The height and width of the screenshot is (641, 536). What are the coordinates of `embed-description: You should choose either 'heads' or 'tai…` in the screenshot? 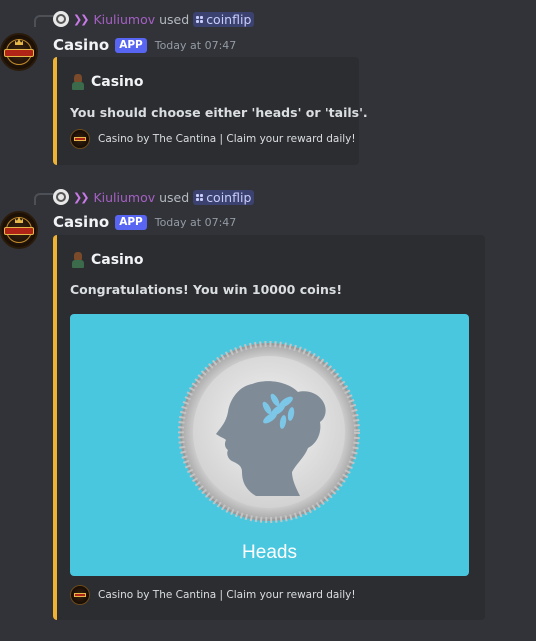 It's located at (219, 112).